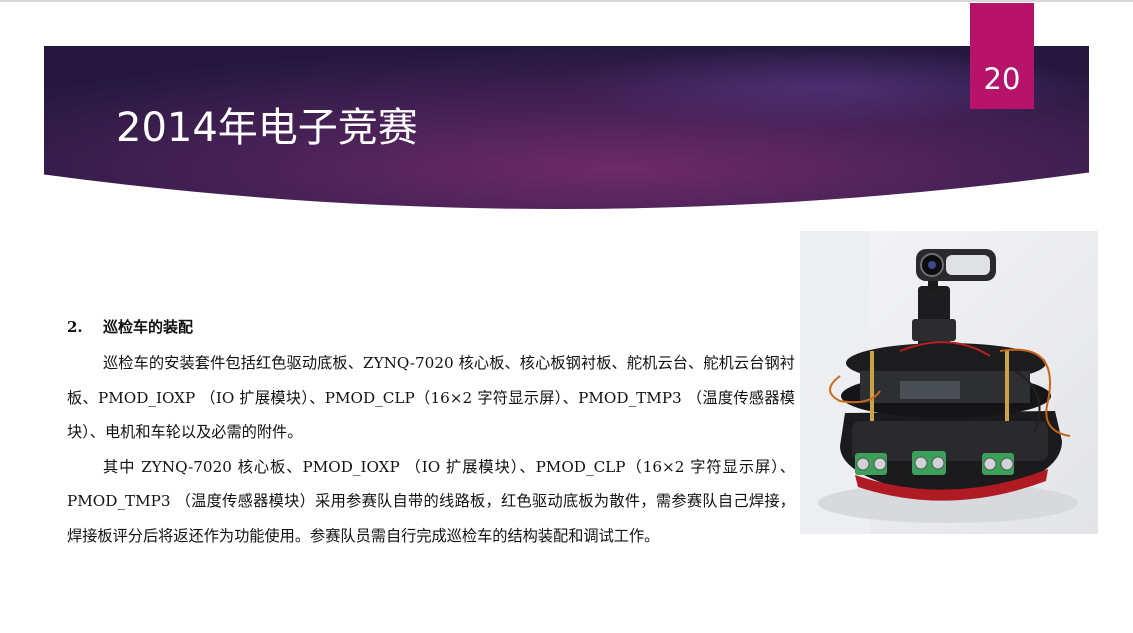 This screenshot has height=633, width=1133. Describe the element at coordinates (431, 327) in the screenshot. I see `section-heading: 2. 巡检车的装配` at that location.